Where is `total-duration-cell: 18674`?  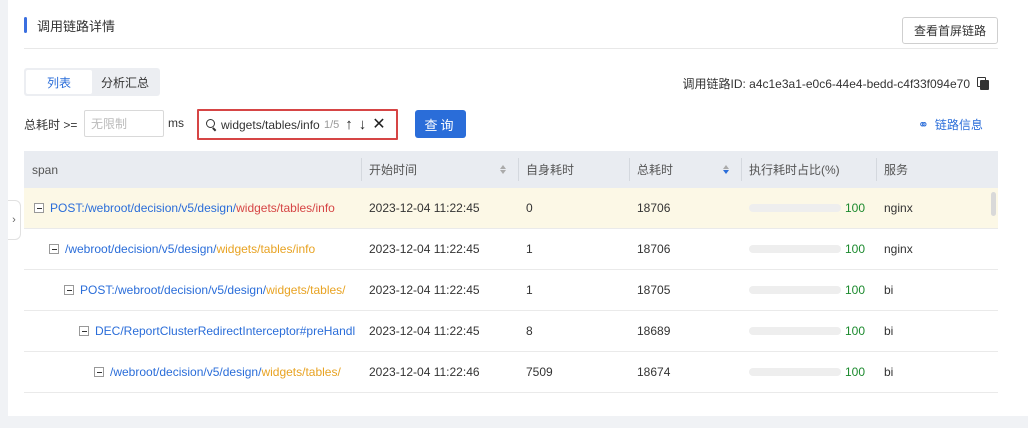
total-duration-cell: 18674 is located at coordinates (654, 372).